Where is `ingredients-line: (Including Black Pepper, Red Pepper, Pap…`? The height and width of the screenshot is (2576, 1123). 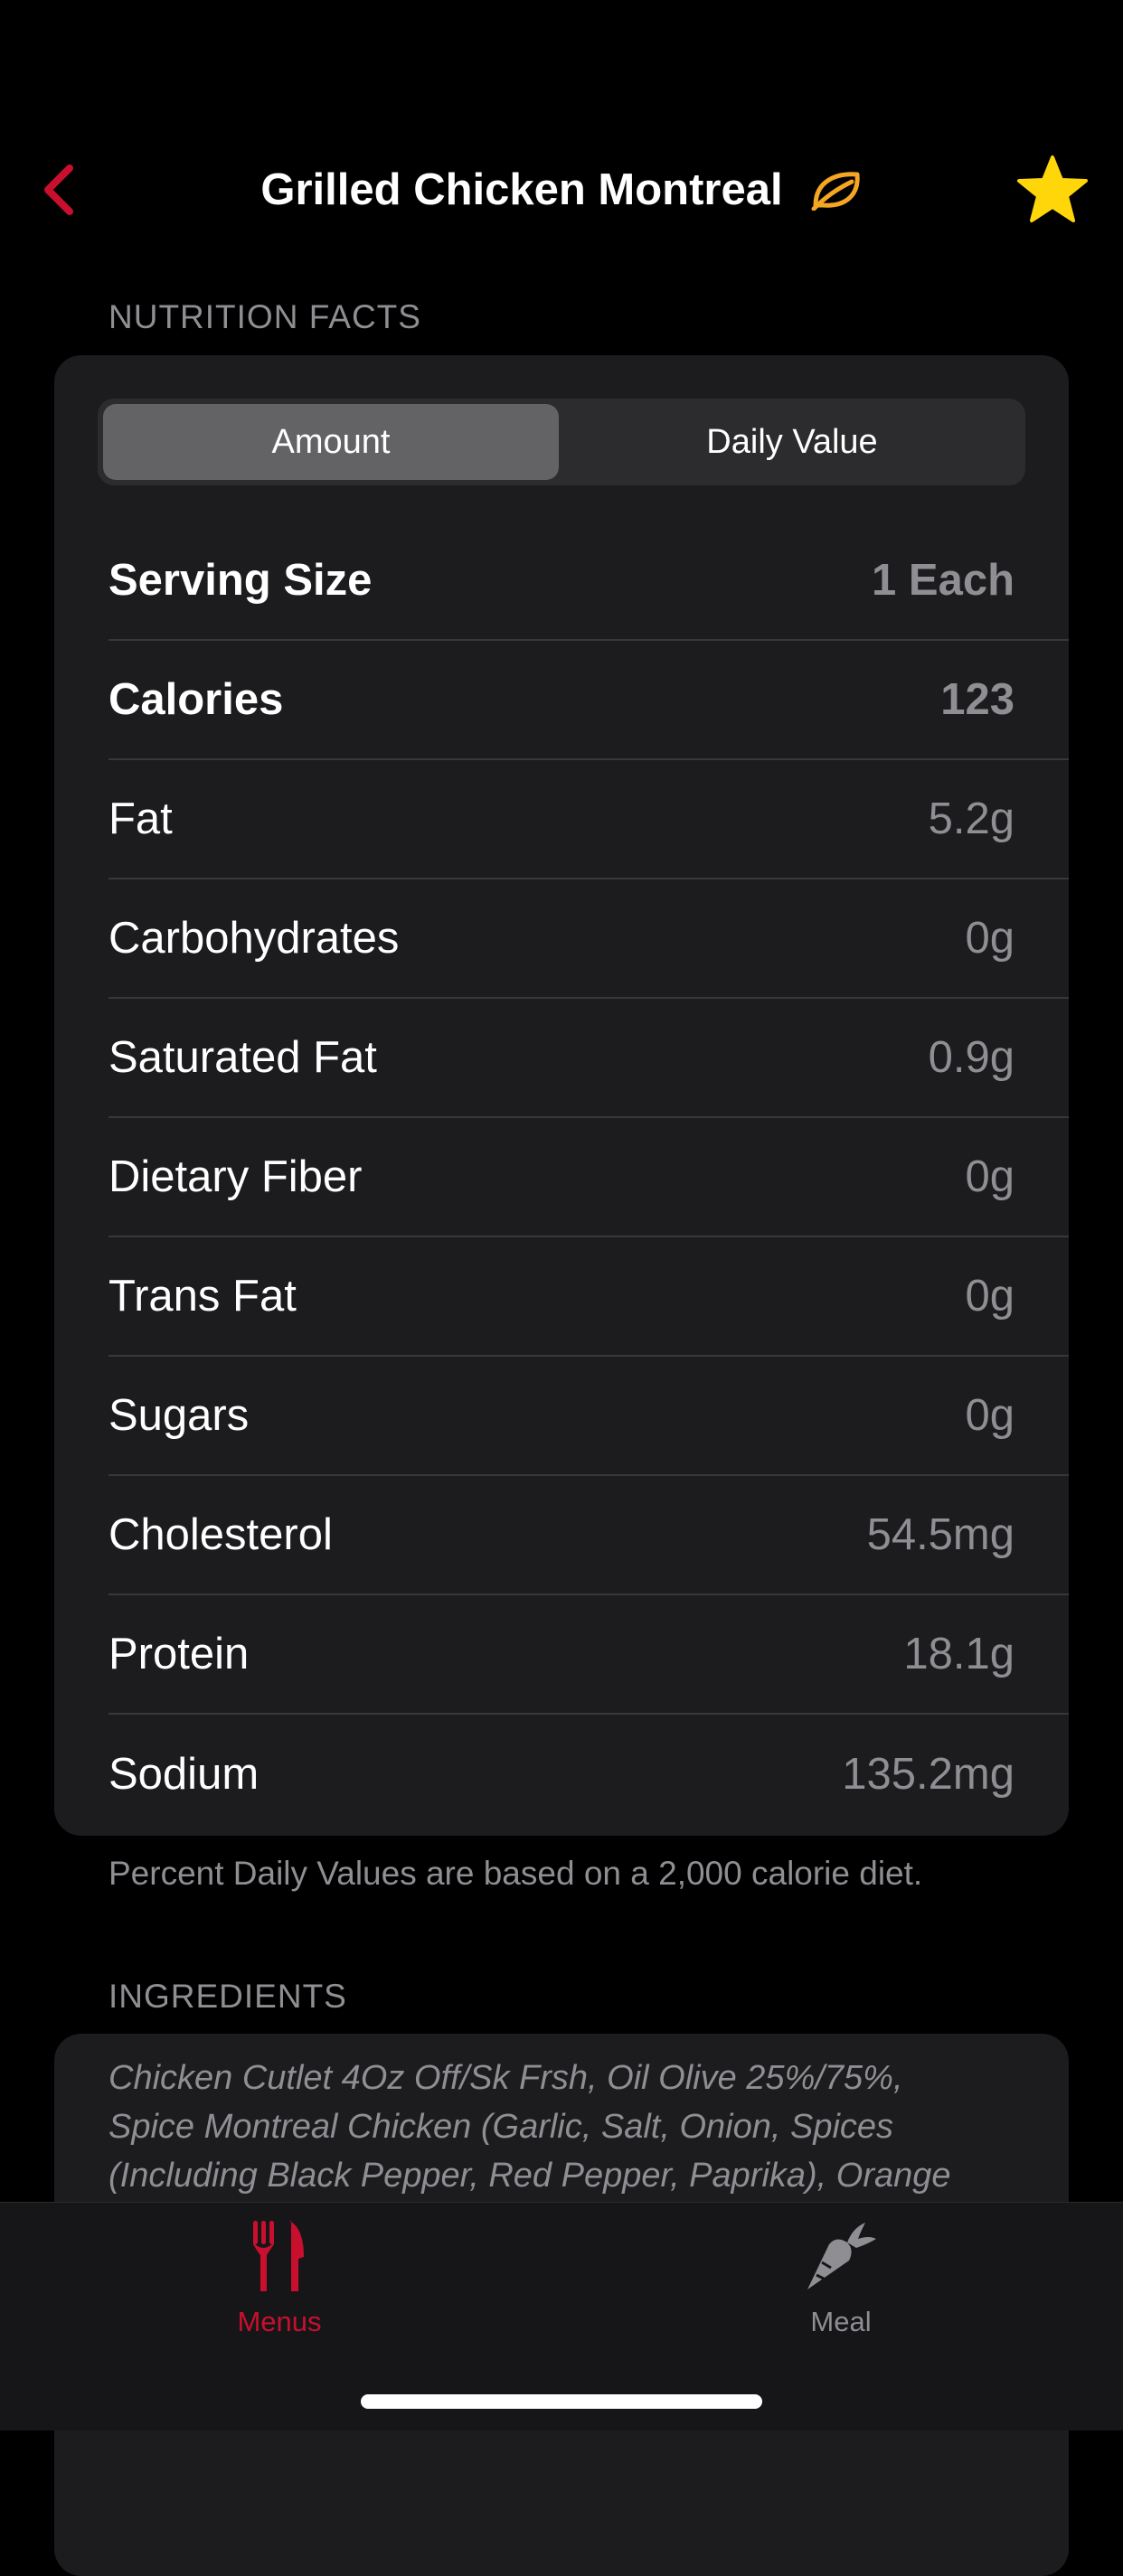 ingredients-line: (Including Black Pepper, Red Pepper, Pap… is located at coordinates (530, 2176).